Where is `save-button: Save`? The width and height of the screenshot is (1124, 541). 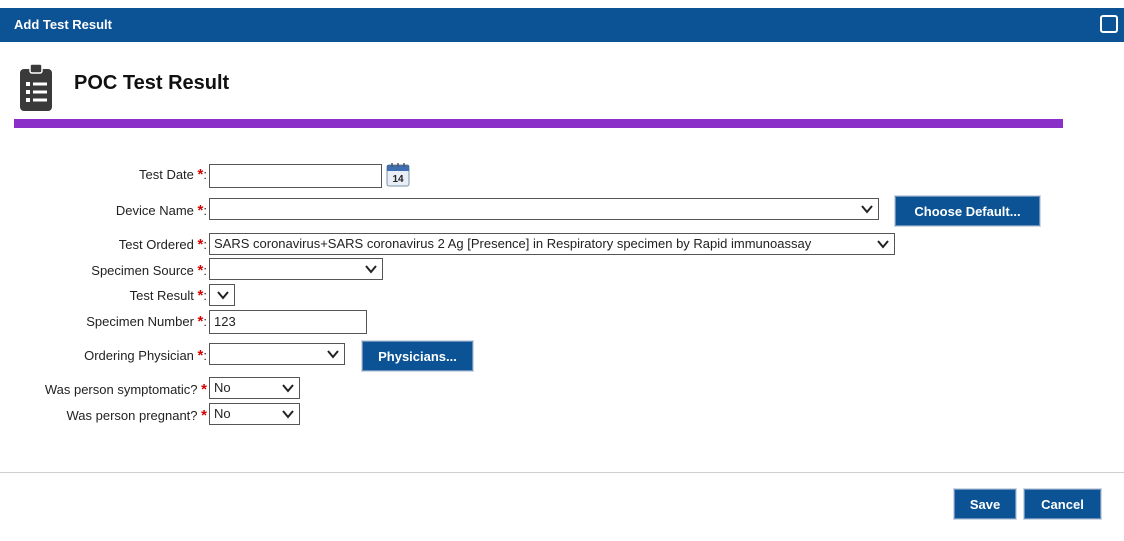 save-button: Save is located at coordinates (985, 504).